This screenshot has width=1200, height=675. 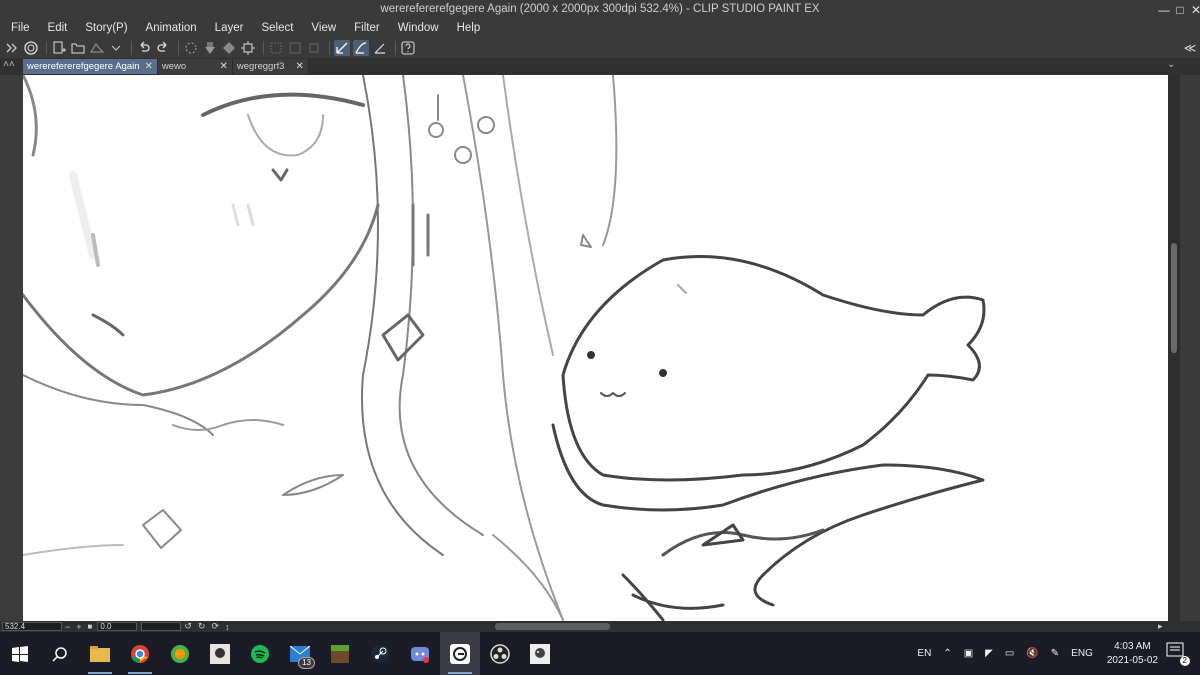 I want to click on tab-label: wererefererefgegere Again, so click(x=83, y=66).